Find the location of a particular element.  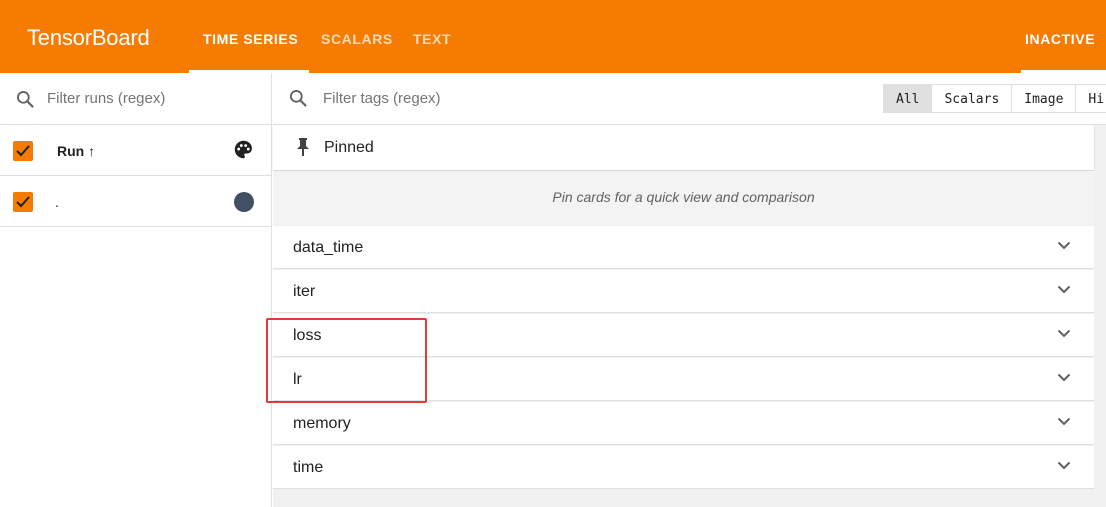

group-data-time: data_time is located at coordinates (683, 247).